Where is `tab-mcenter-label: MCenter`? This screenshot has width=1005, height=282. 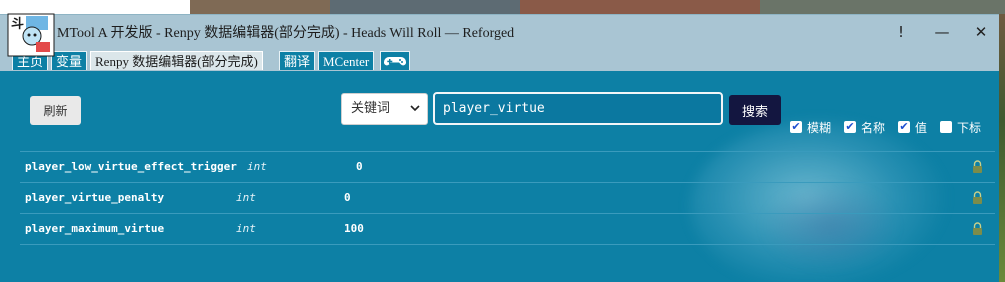 tab-mcenter-label: MCenter is located at coordinates (346, 61).